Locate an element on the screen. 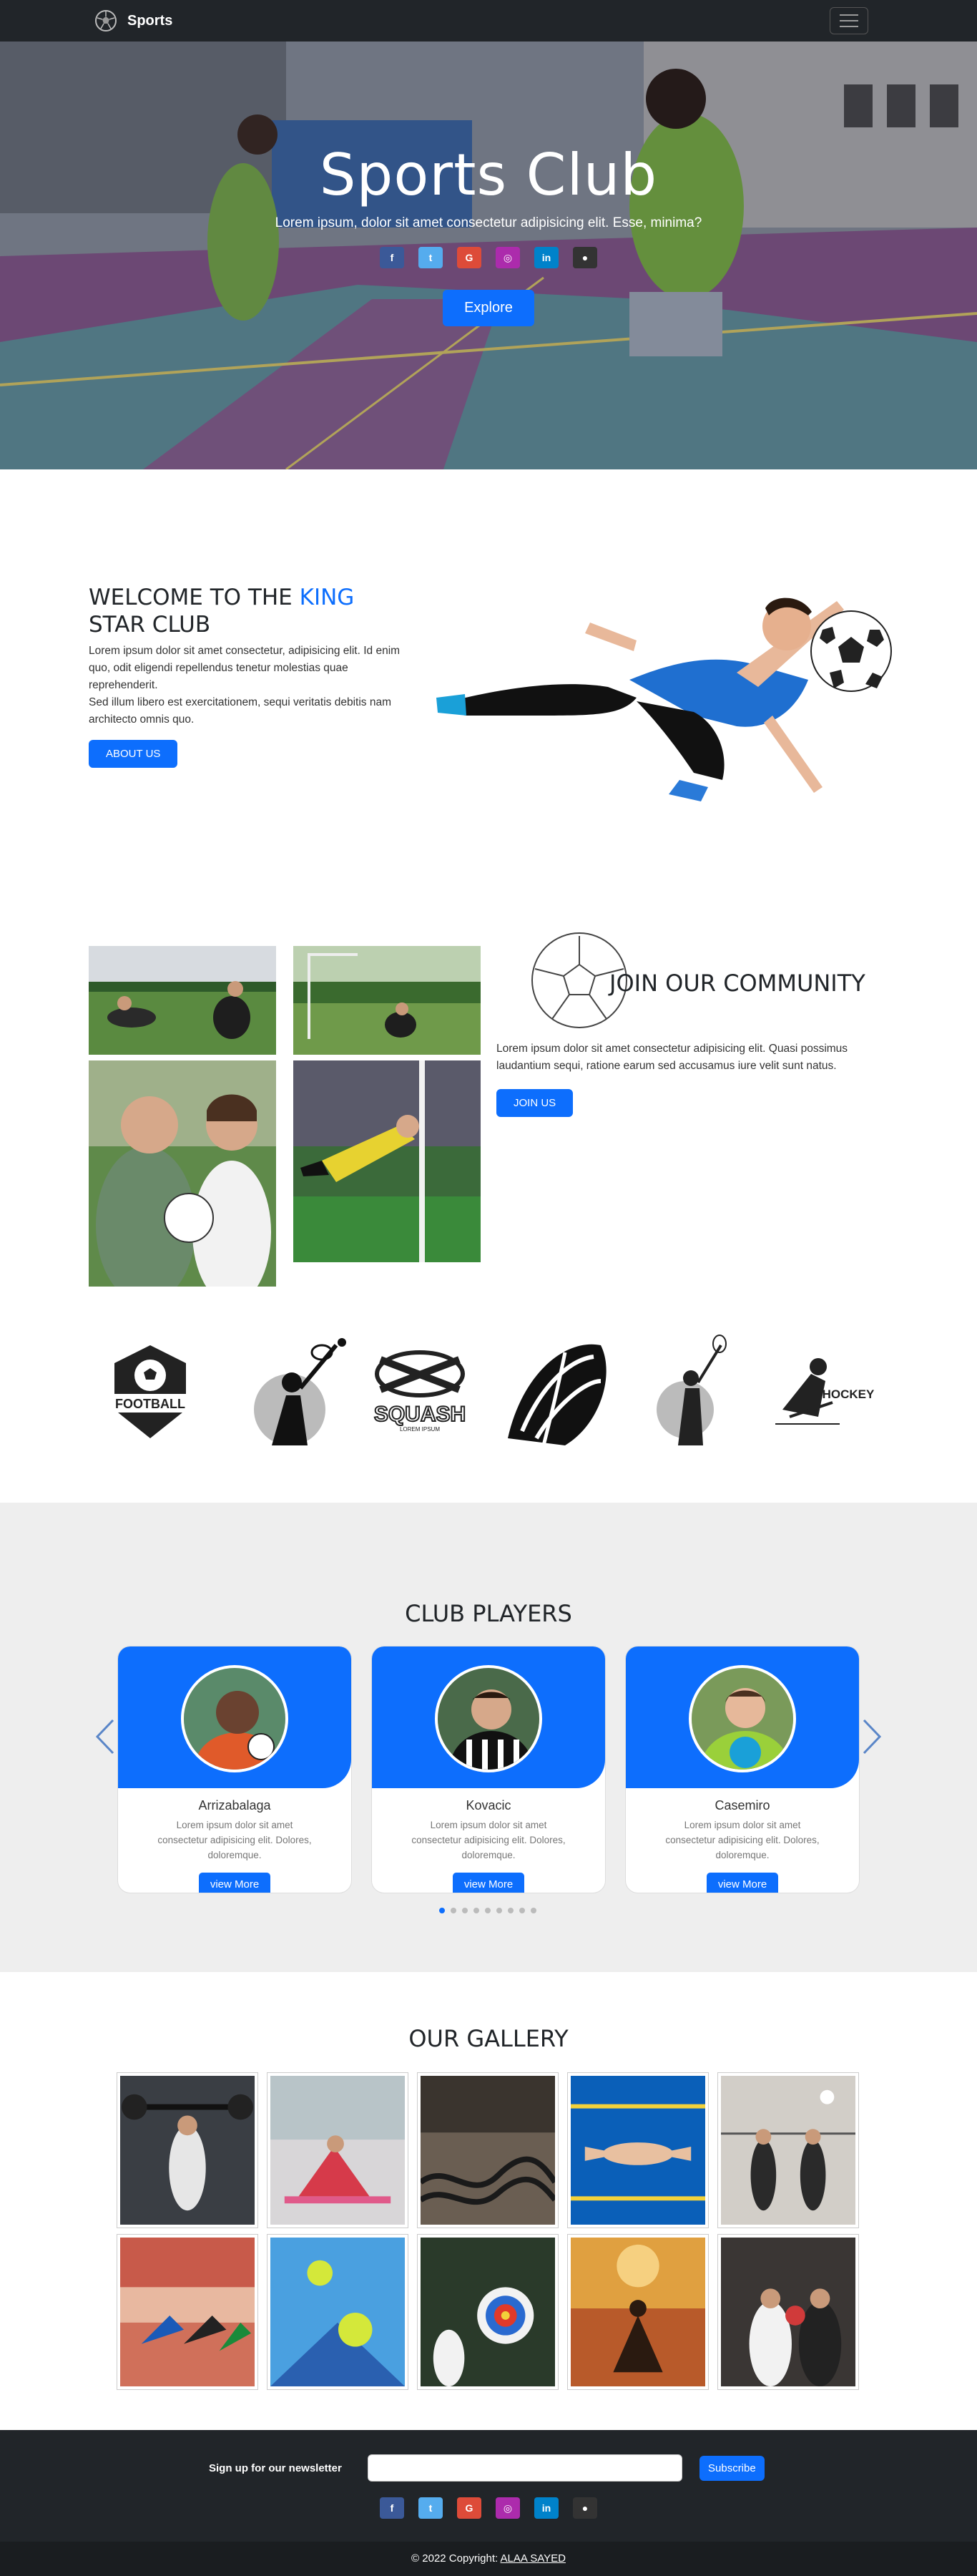 The height and width of the screenshot is (2576, 977). football-logo-text: FOOTBALL is located at coordinates (150, 1404).